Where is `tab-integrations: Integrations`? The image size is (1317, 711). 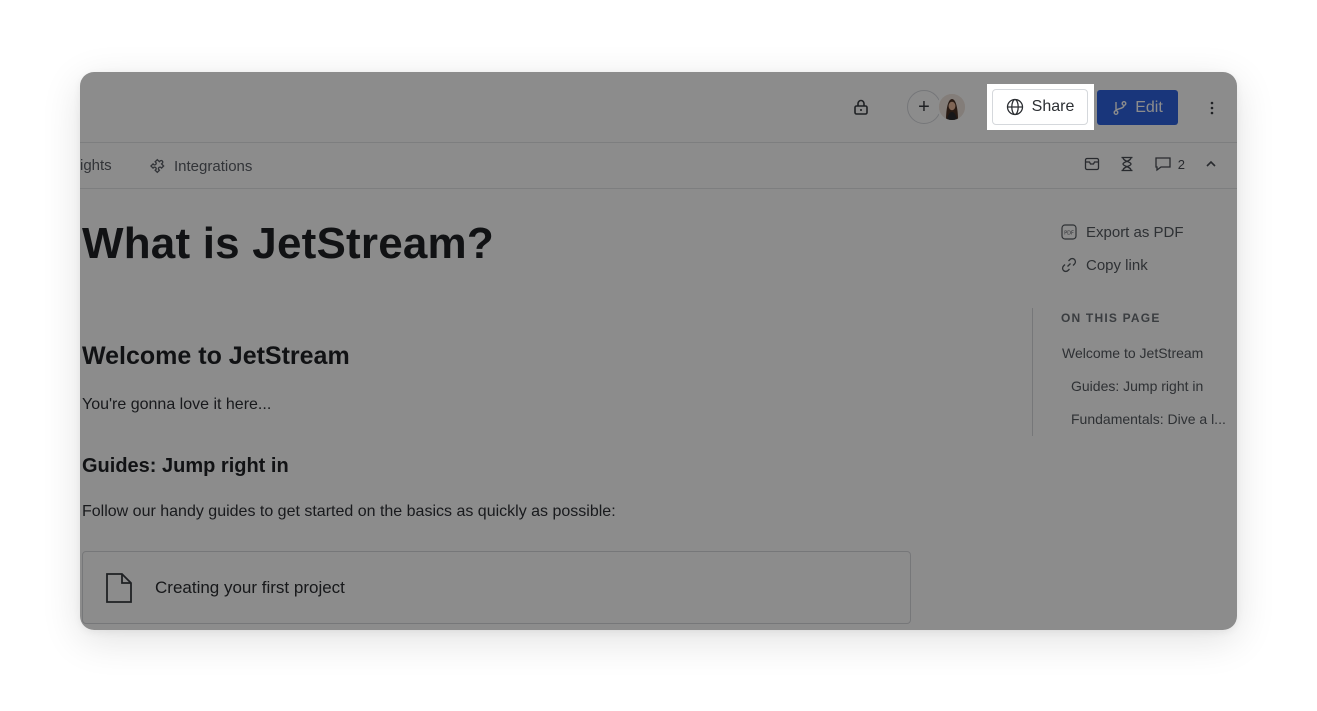
tab-integrations: Integrations is located at coordinates (200, 166).